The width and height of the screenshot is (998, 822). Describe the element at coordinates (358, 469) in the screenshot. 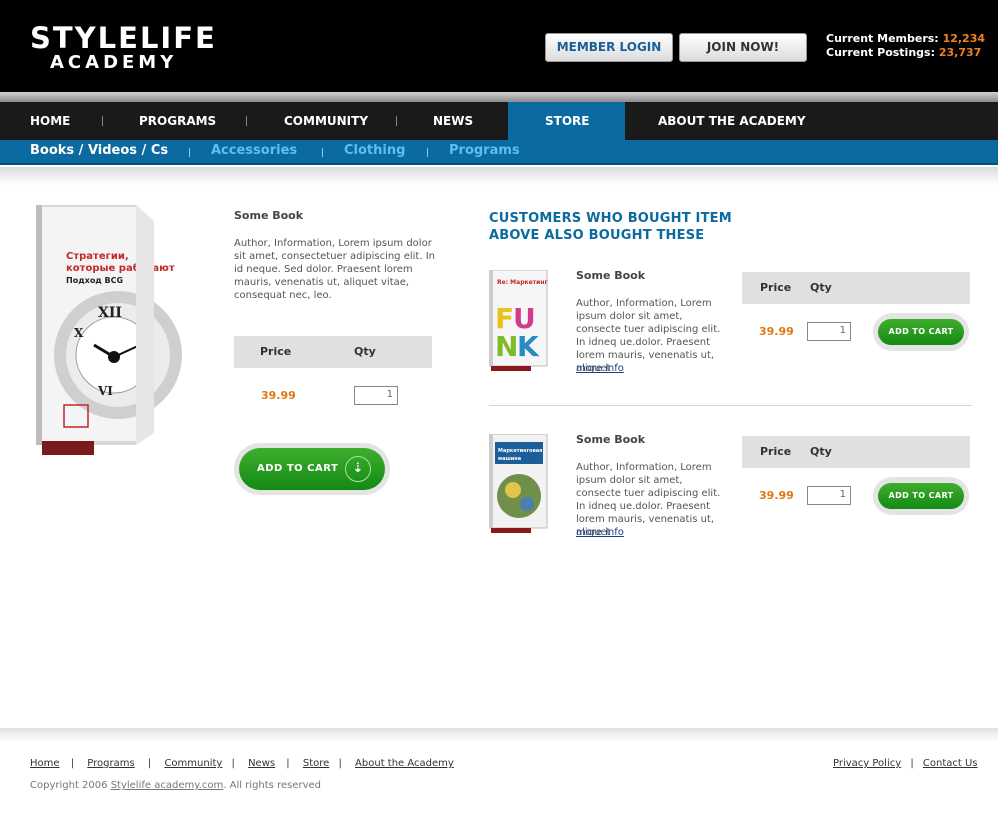

I see `cart-icon: ⇣` at that location.